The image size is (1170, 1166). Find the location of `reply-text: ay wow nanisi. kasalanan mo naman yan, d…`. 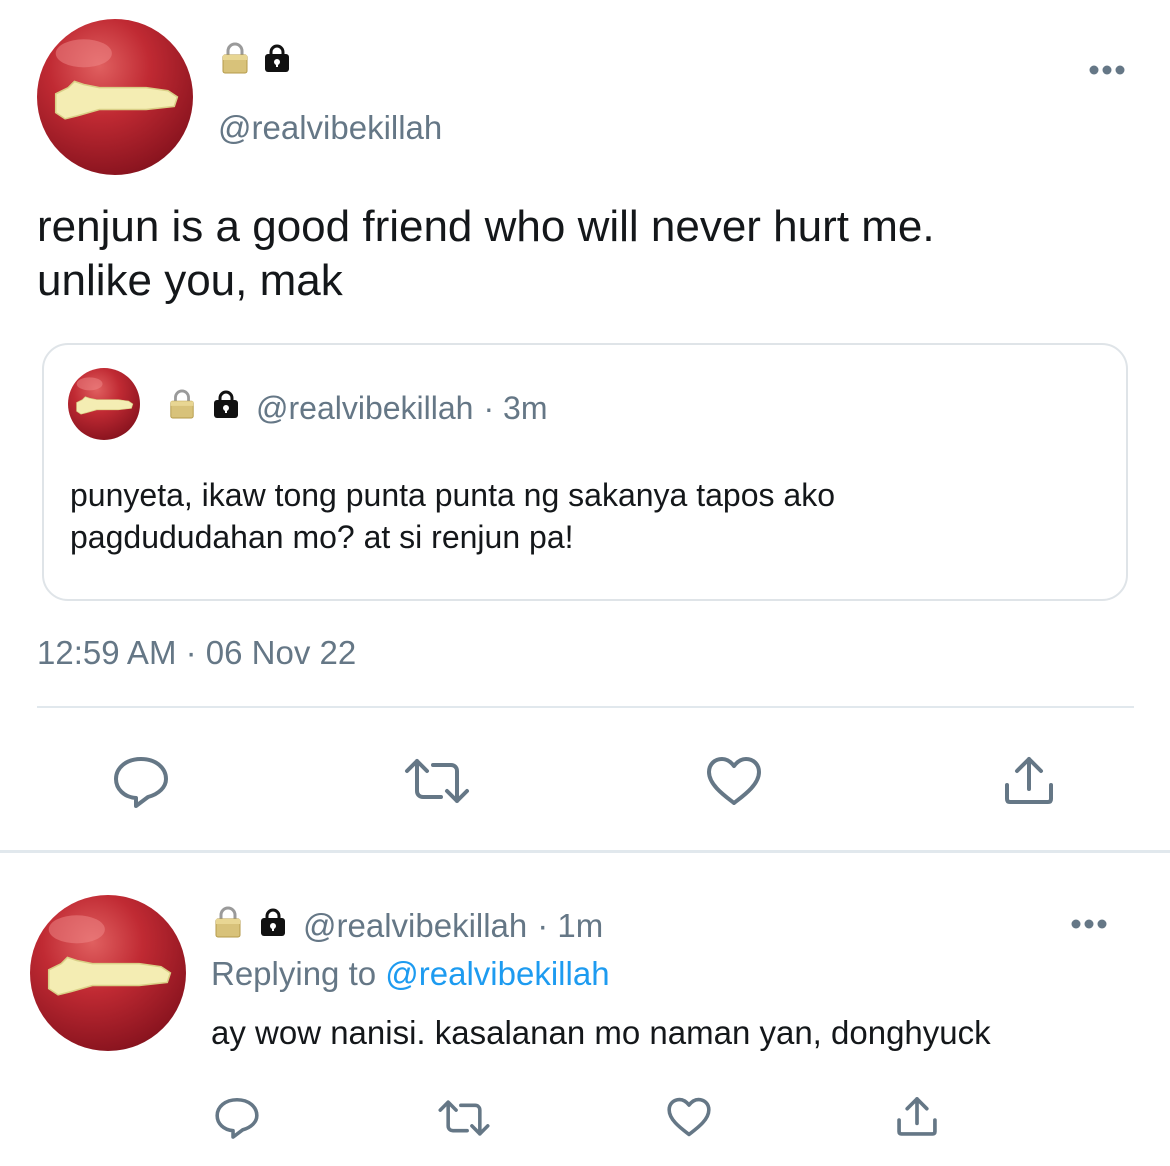

reply-text: ay wow nanisi. kasalanan mo naman yan, d… is located at coordinates (601, 1032).